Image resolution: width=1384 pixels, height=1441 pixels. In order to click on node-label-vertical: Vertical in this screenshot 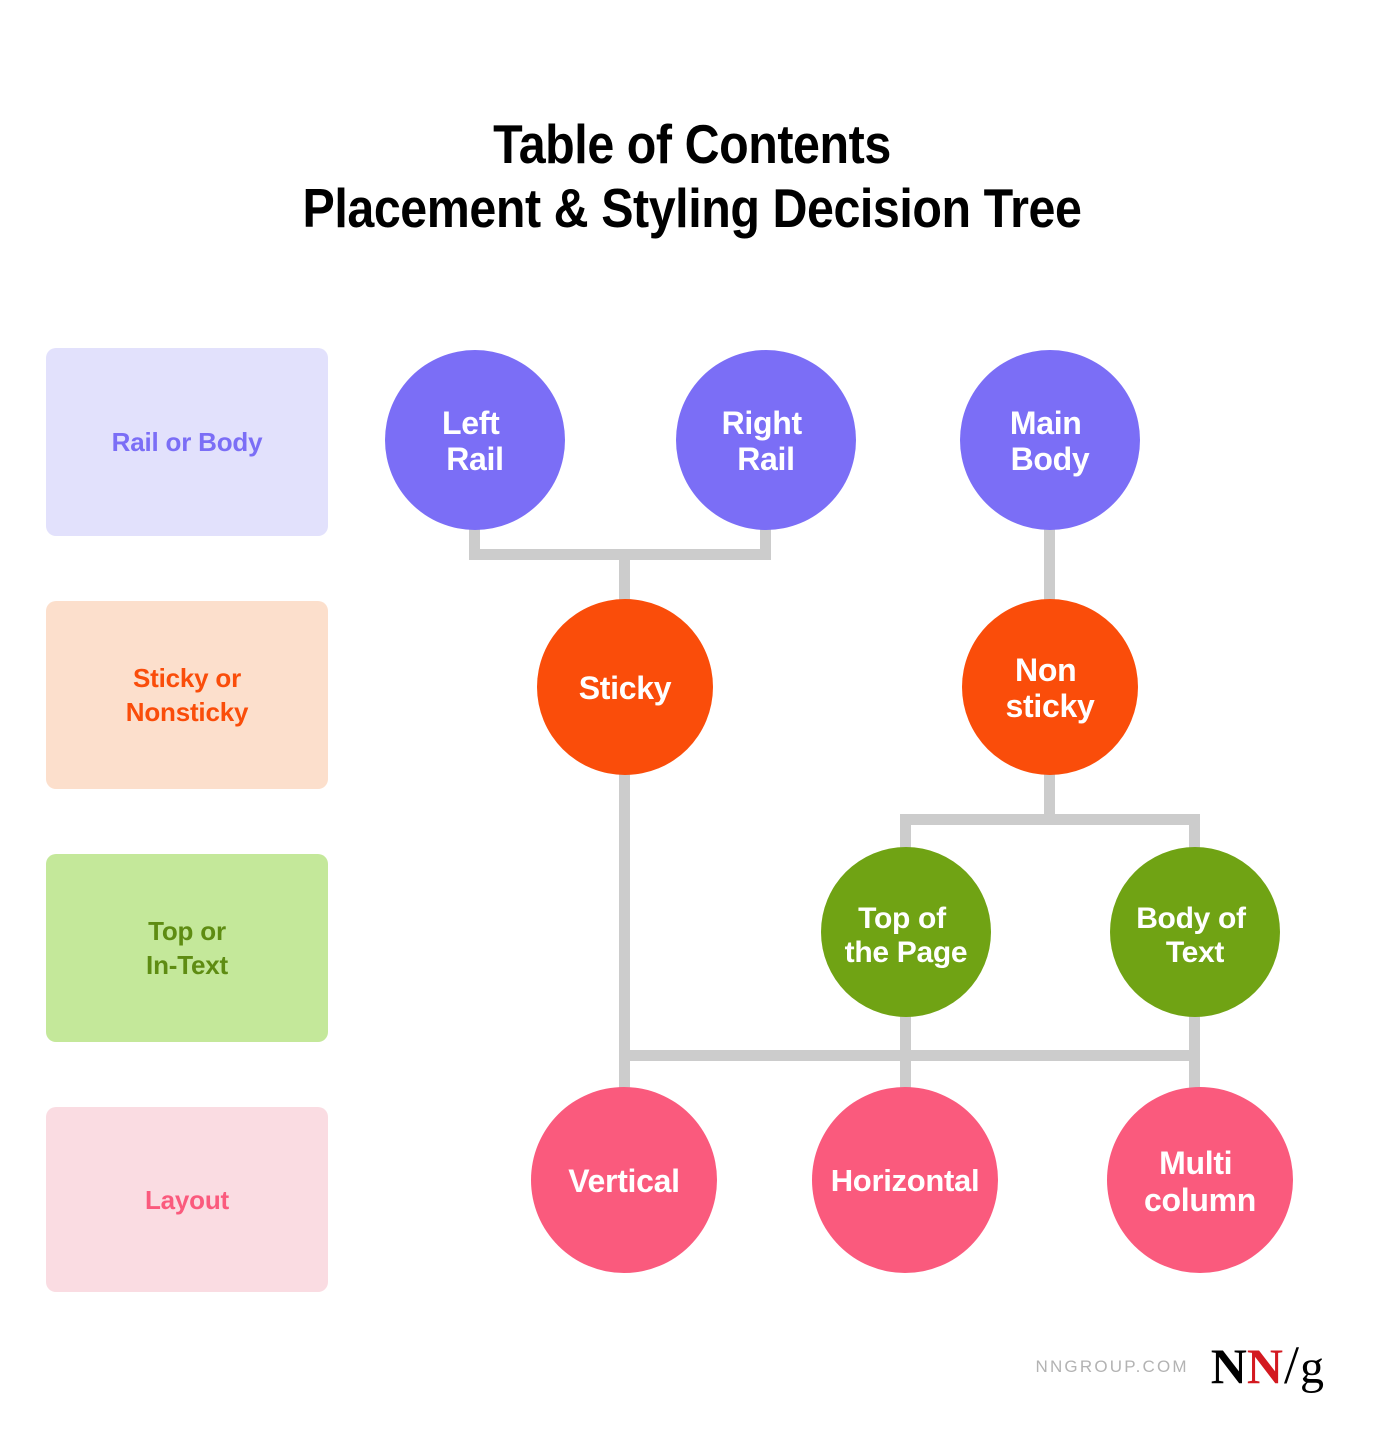, I will do `click(623, 1181)`.